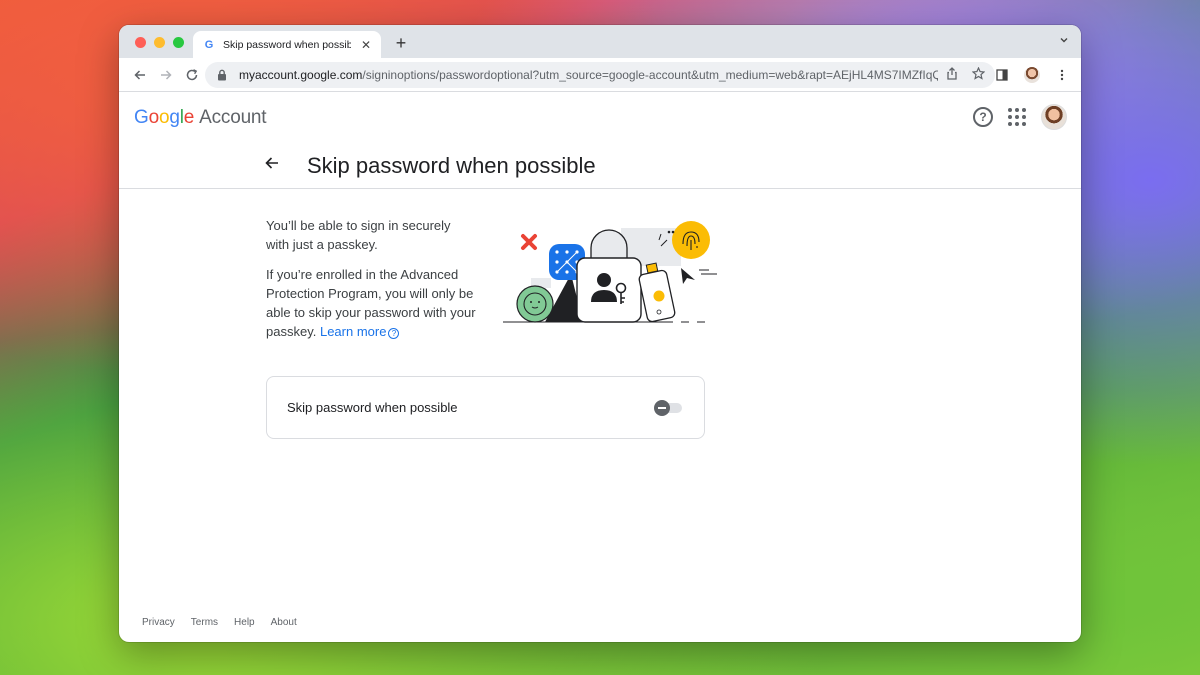 This screenshot has height=675, width=1200. I want to click on minimize-window-button, so click(159, 42).